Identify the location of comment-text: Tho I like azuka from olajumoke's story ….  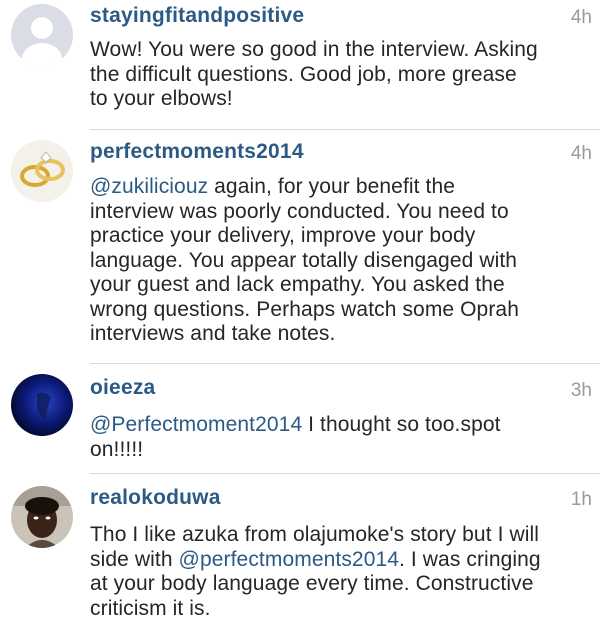
(340, 572).